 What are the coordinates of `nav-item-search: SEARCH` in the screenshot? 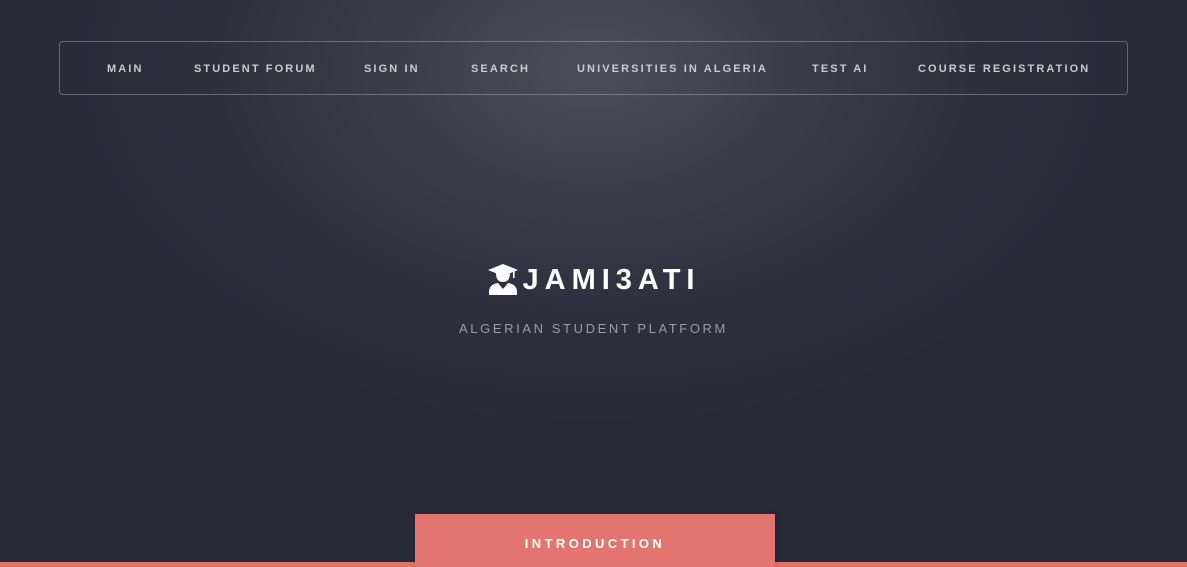 It's located at (500, 69).